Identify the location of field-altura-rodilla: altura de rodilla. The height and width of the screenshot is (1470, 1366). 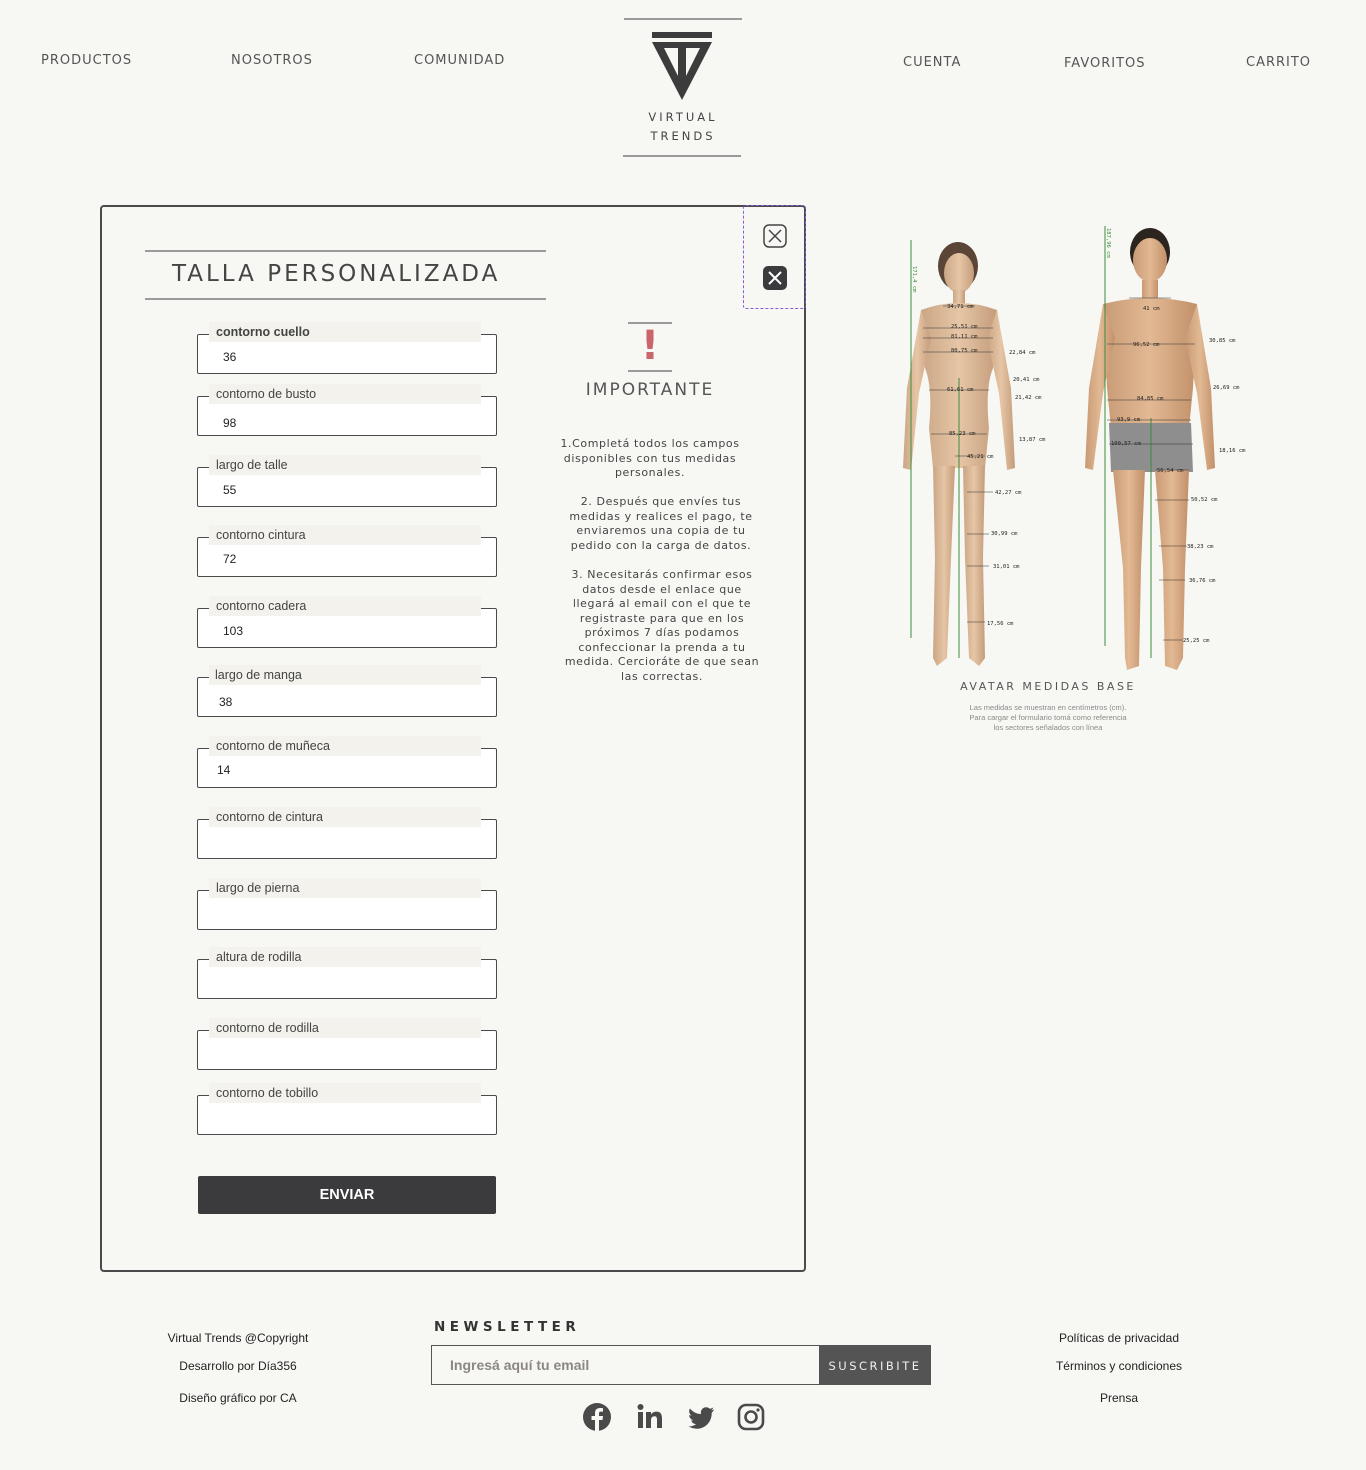
(347, 973).